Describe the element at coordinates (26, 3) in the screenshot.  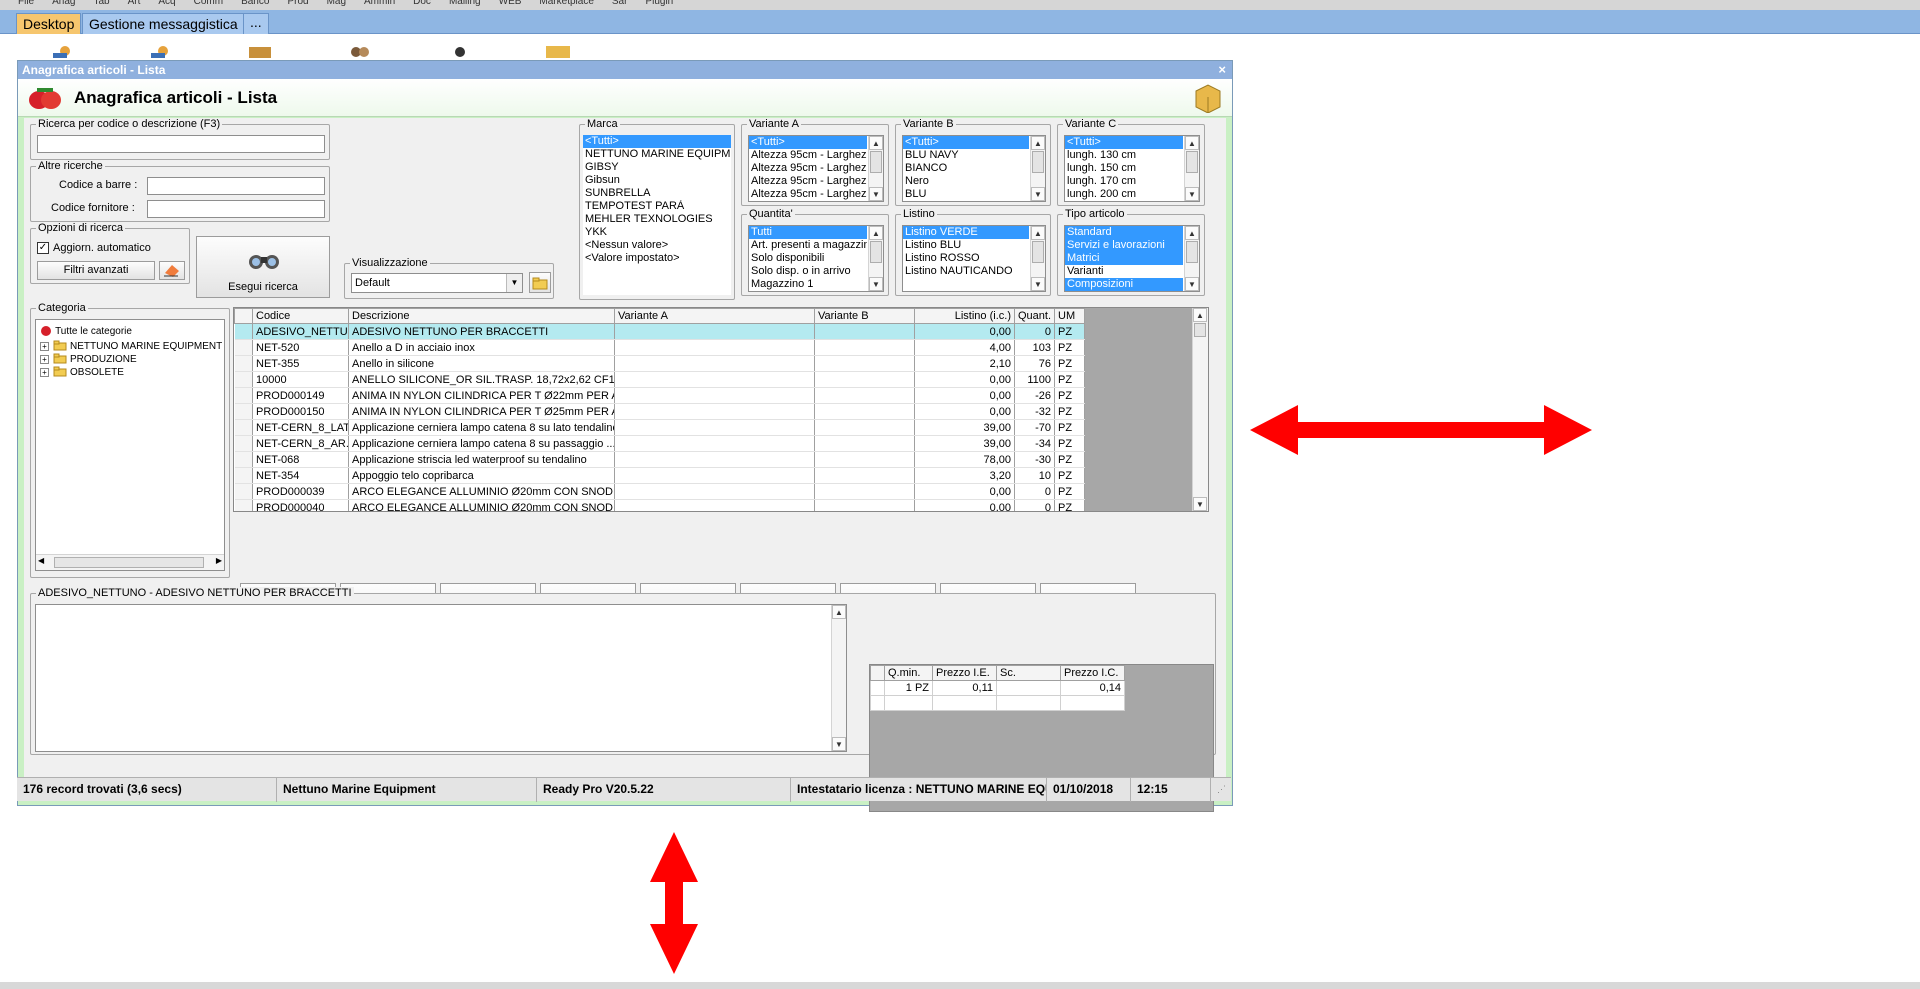
I see `menu-item: File` at that location.